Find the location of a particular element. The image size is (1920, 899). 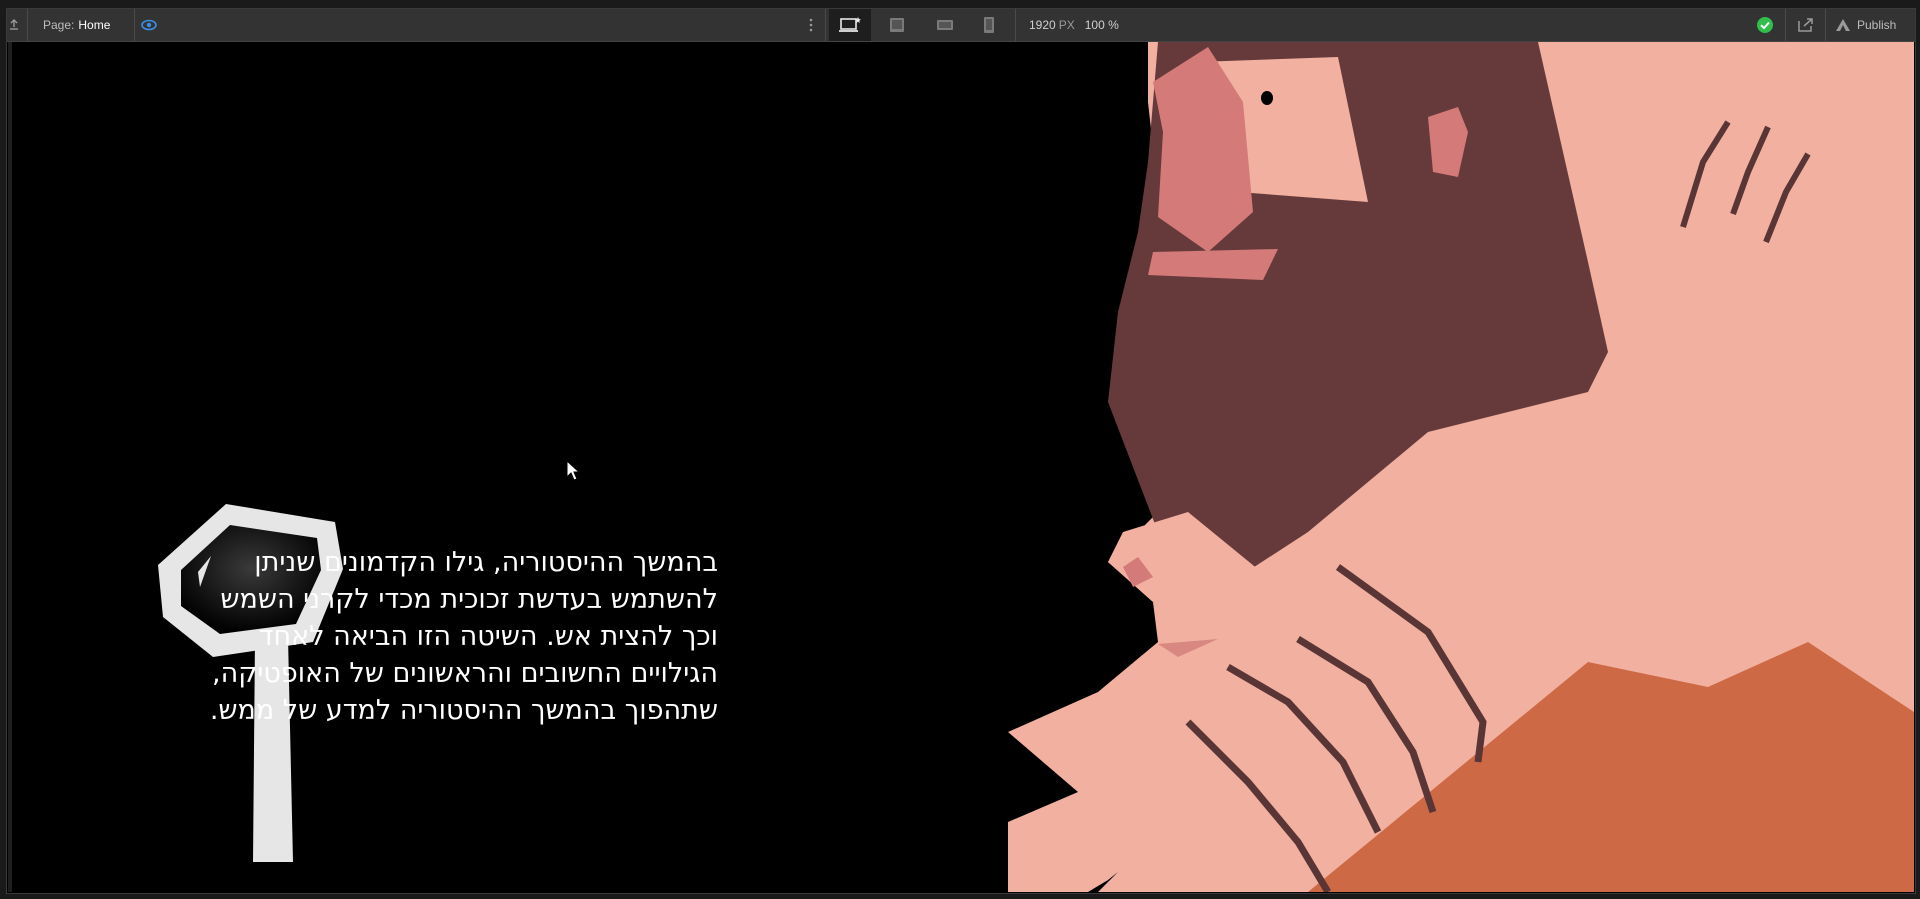

paragraph-line: וכך להצית אש. השיטה הזו הביאה לאחד is located at coordinates (488, 636).